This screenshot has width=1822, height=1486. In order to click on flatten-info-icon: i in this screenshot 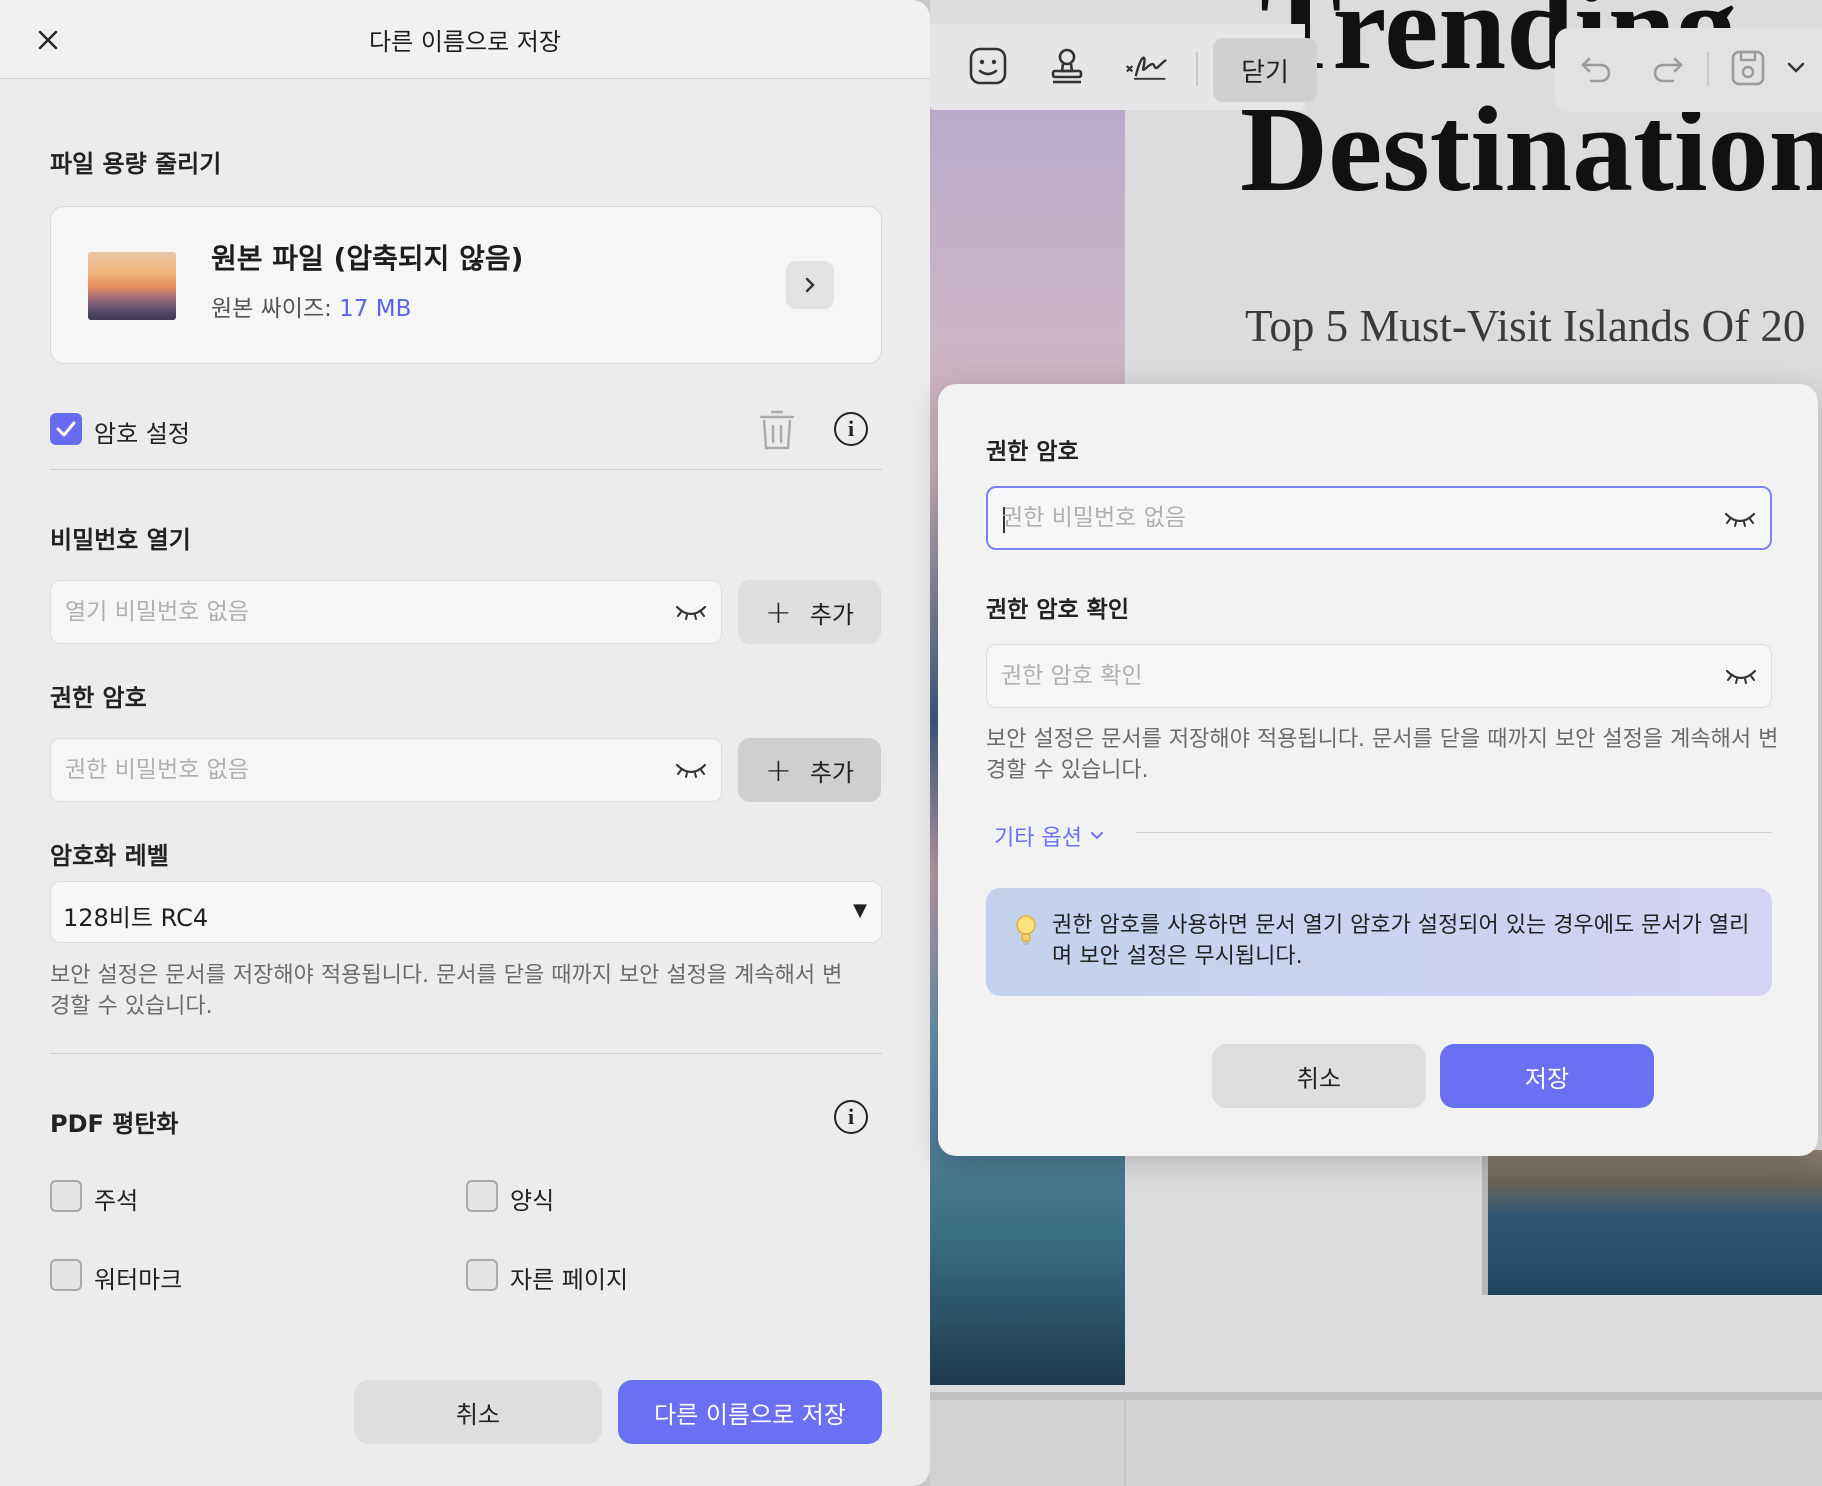, I will do `click(851, 1117)`.